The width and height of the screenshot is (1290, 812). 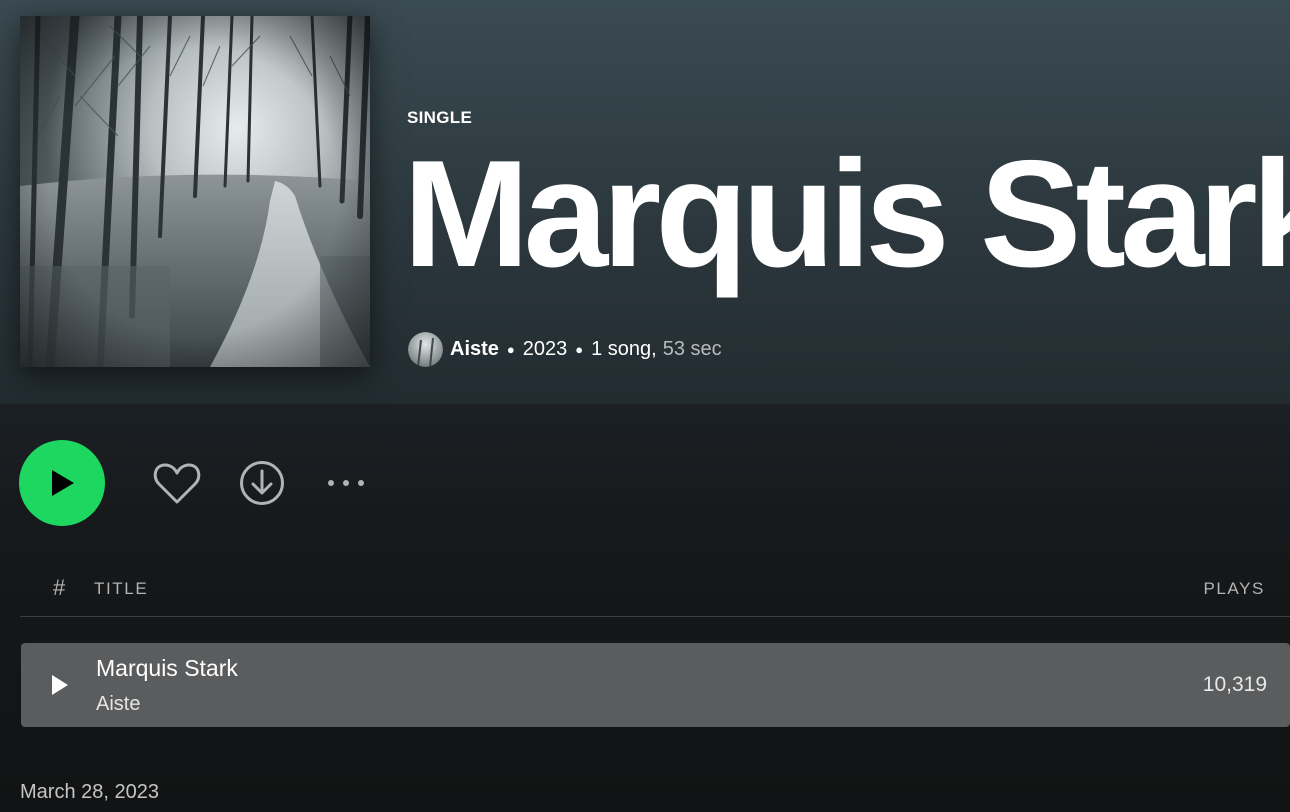 I want to click on total-duration: 53 sec, so click(x=692, y=348).